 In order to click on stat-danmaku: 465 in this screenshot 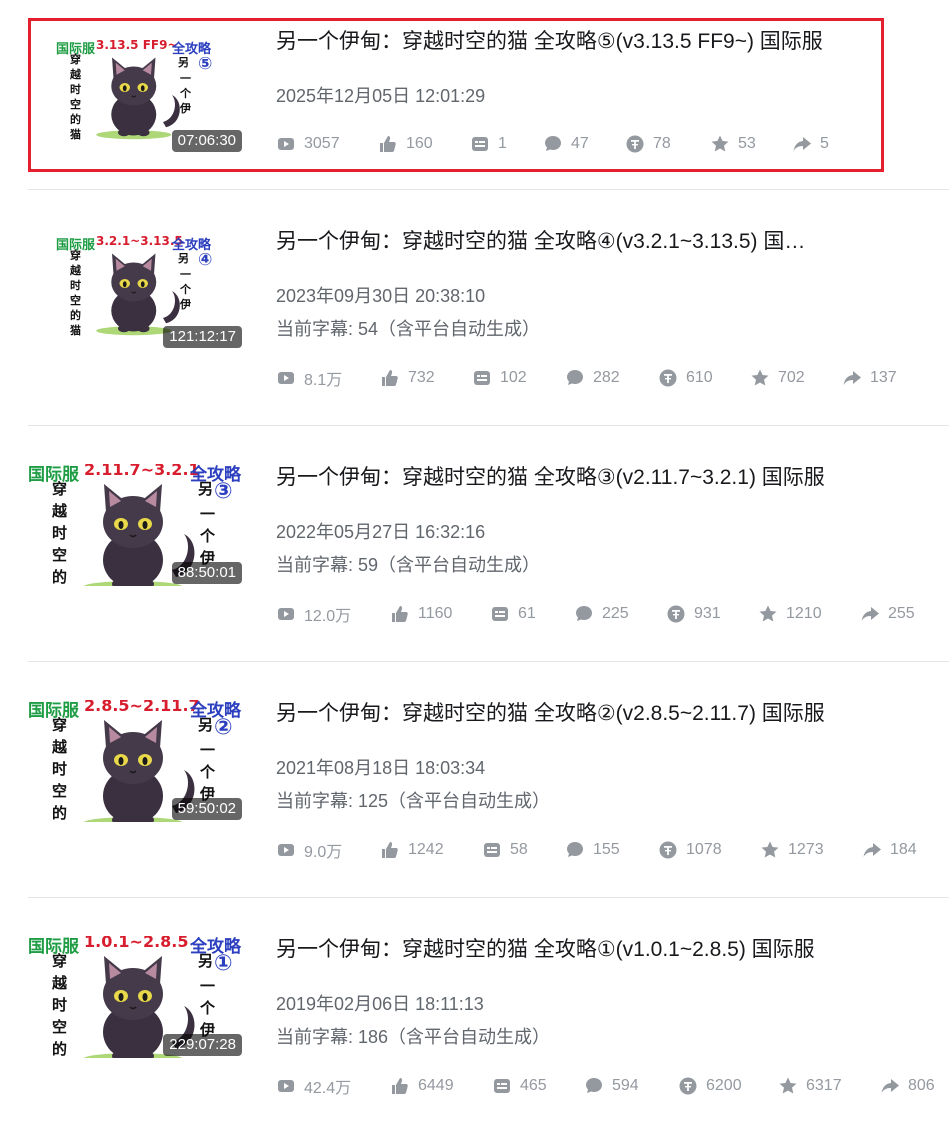, I will do `click(519, 1086)`.